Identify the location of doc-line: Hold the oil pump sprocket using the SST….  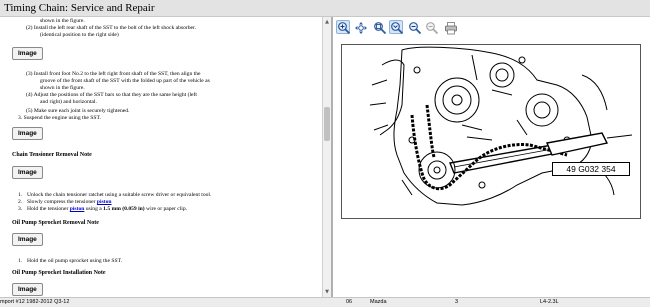
(74, 261).